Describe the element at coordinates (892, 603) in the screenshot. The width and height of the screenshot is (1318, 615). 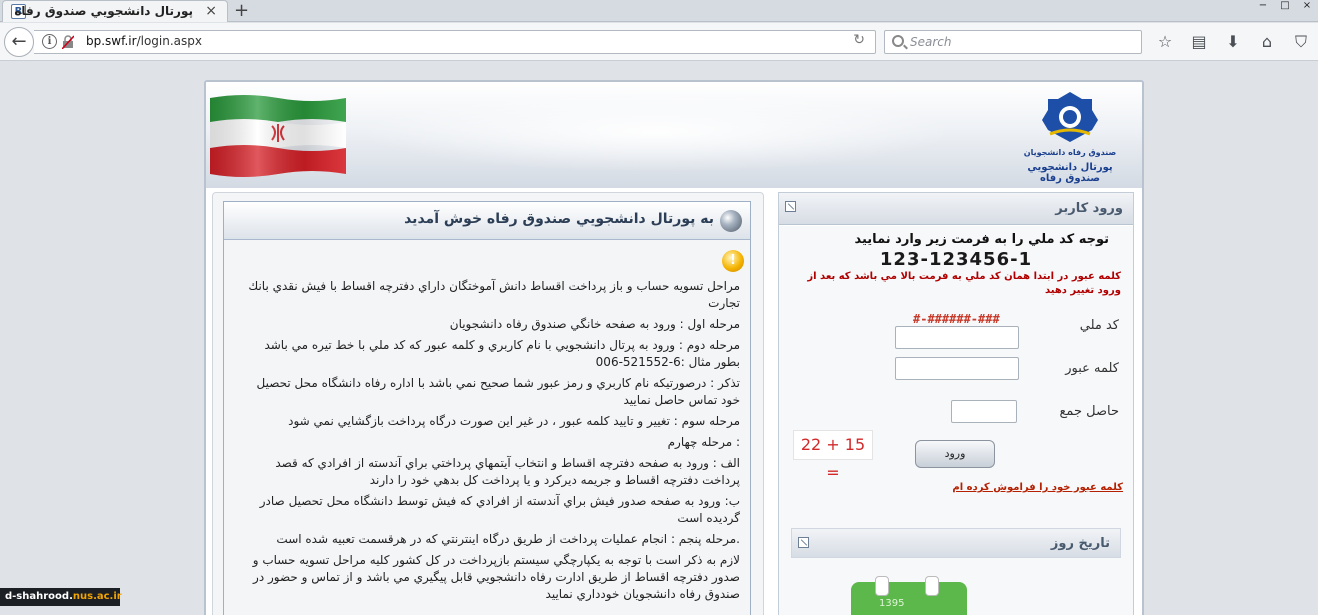
I see `calendar-year: 1395` at that location.